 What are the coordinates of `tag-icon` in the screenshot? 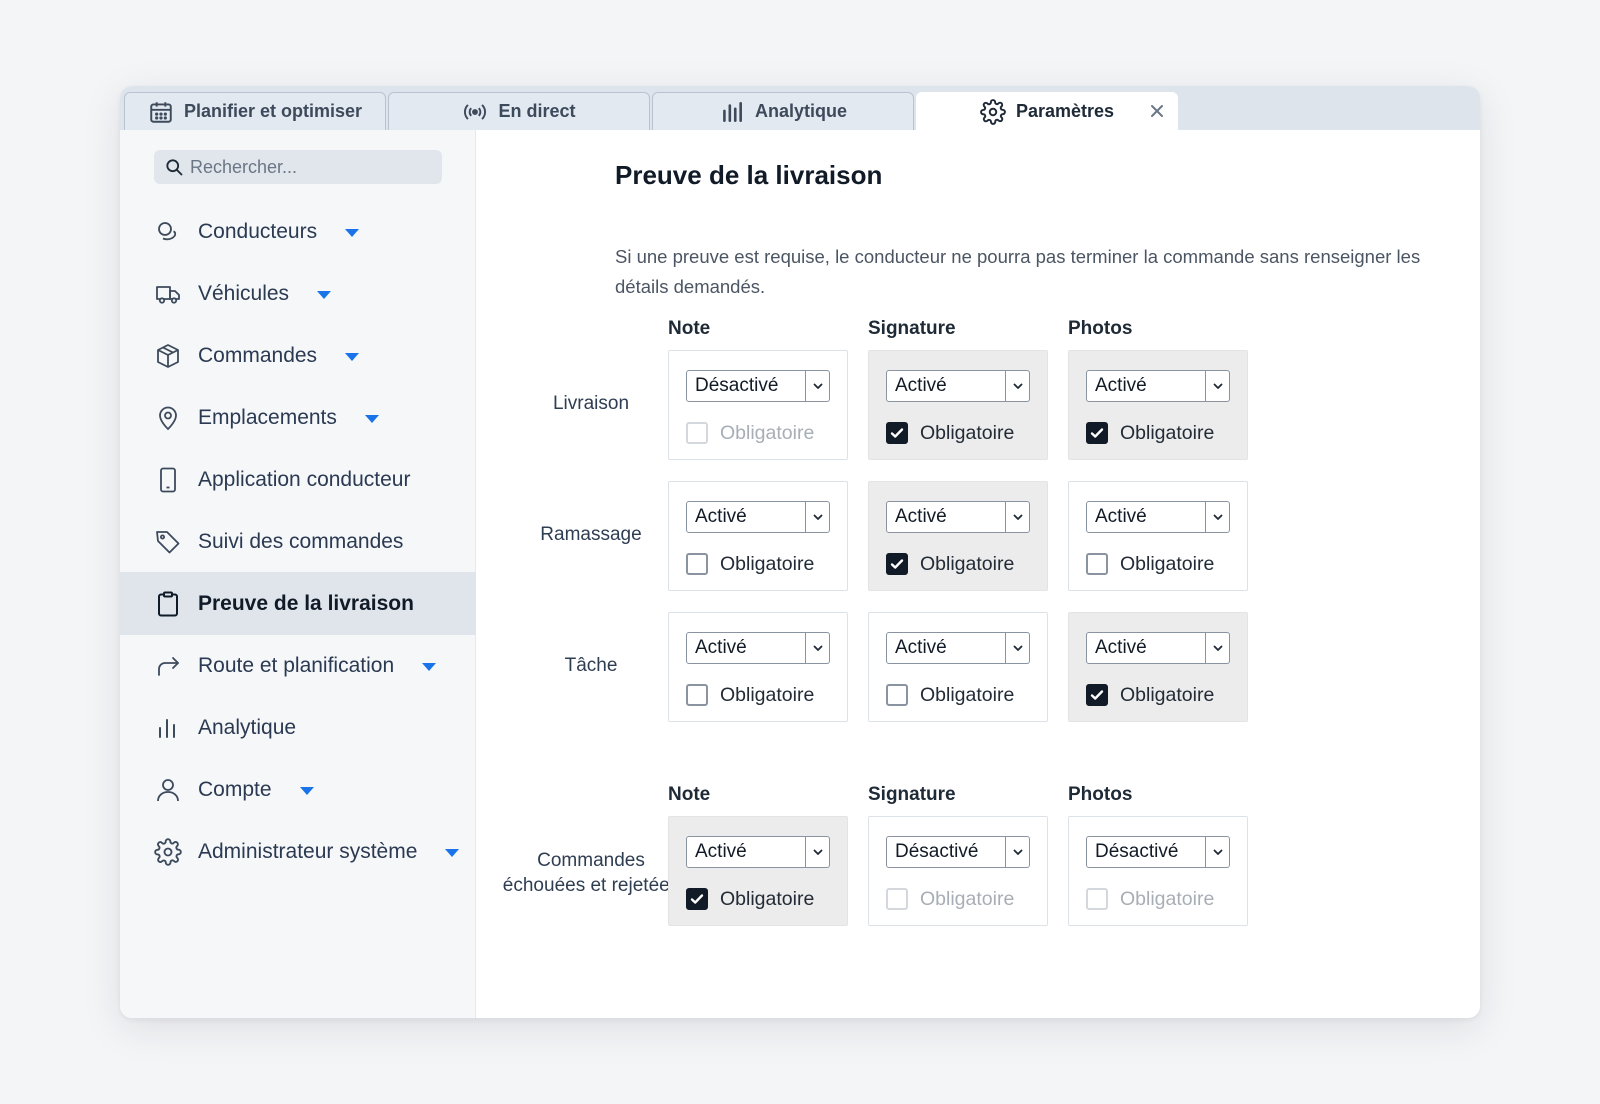 It's located at (168, 541).